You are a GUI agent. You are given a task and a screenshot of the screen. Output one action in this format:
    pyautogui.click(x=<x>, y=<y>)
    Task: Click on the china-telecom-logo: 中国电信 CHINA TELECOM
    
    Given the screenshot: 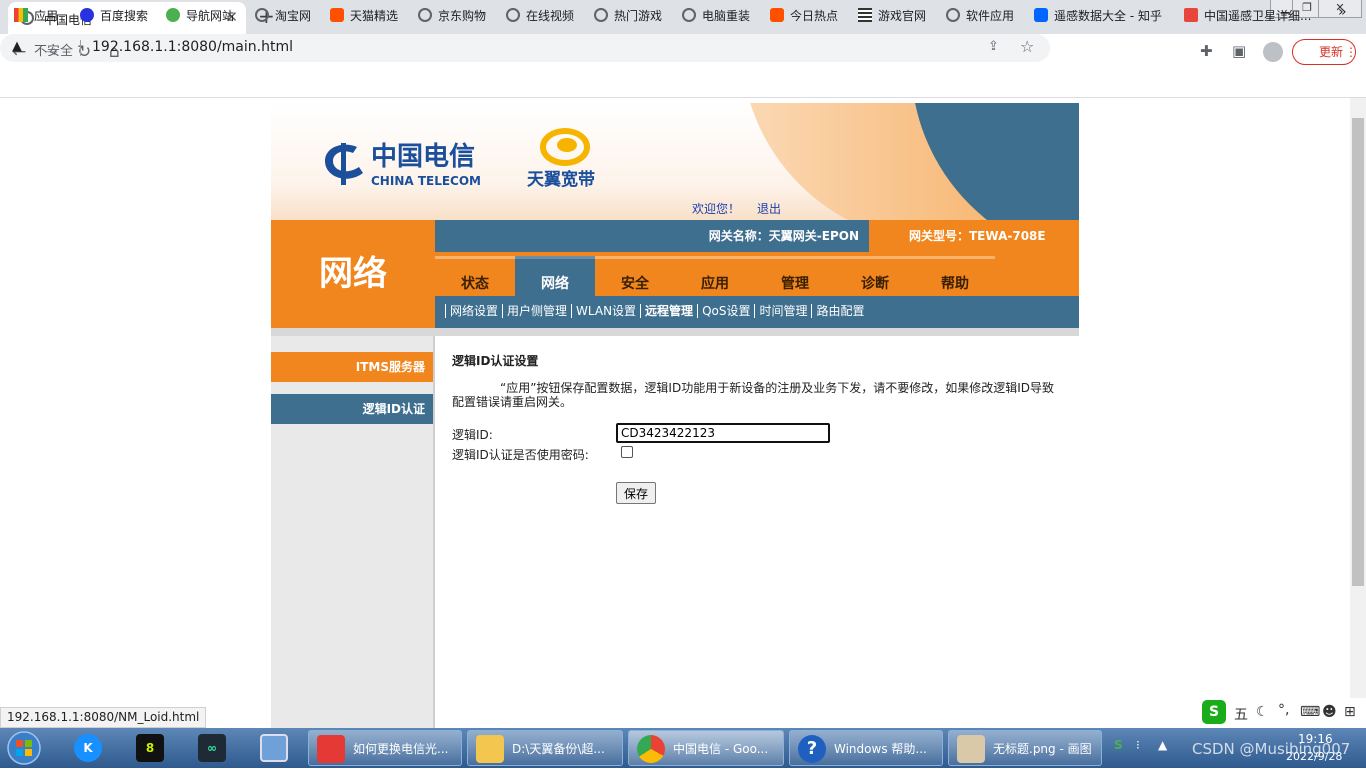 What is the action you would take?
    pyautogui.click(x=409, y=163)
    